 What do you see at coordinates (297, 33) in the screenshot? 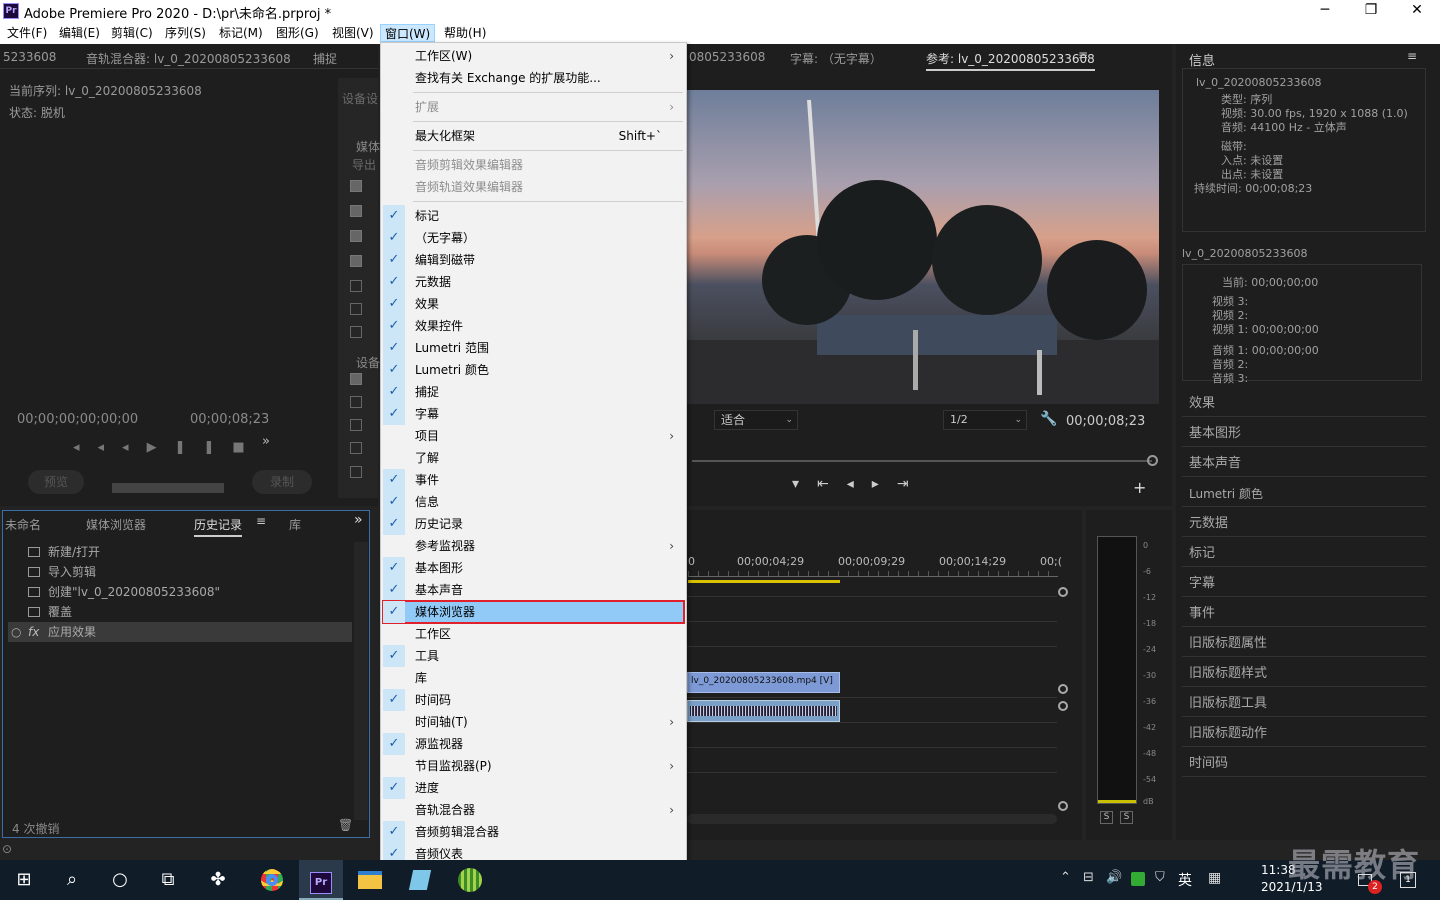
I see `menu-graphics: 图形(G)` at bounding box center [297, 33].